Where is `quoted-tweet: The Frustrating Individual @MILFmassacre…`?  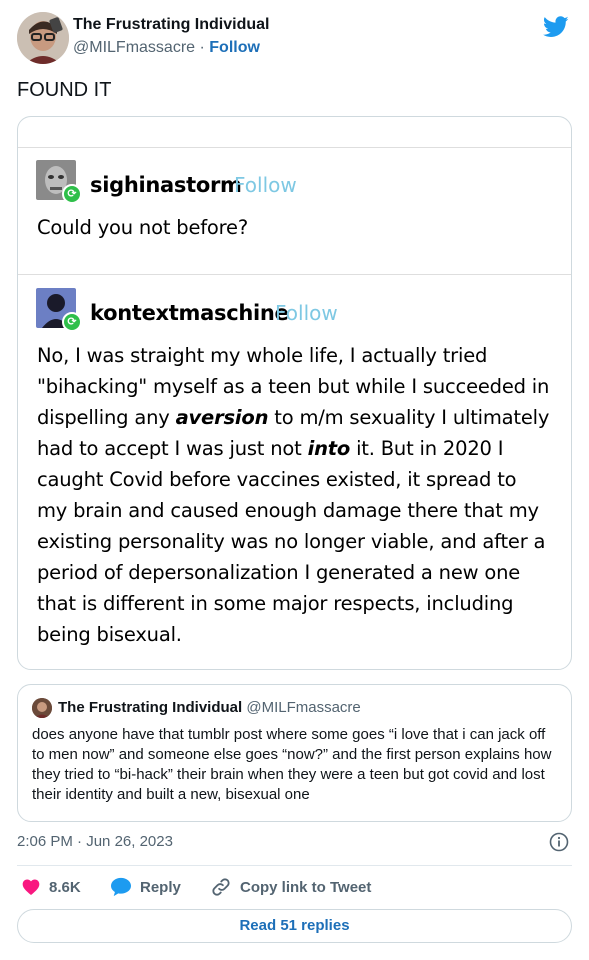
quoted-tweet: The Frustrating Individual @MILFmassacre… is located at coordinates (294, 753).